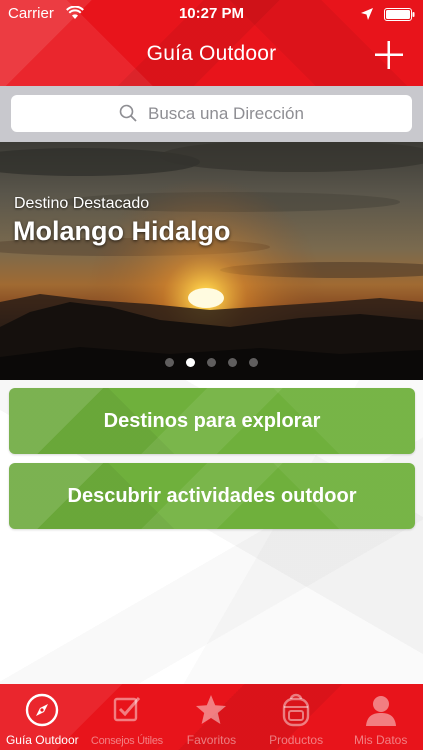 The height and width of the screenshot is (750, 423). I want to click on tab-mis-datos: Mis Datos, so click(380, 717).